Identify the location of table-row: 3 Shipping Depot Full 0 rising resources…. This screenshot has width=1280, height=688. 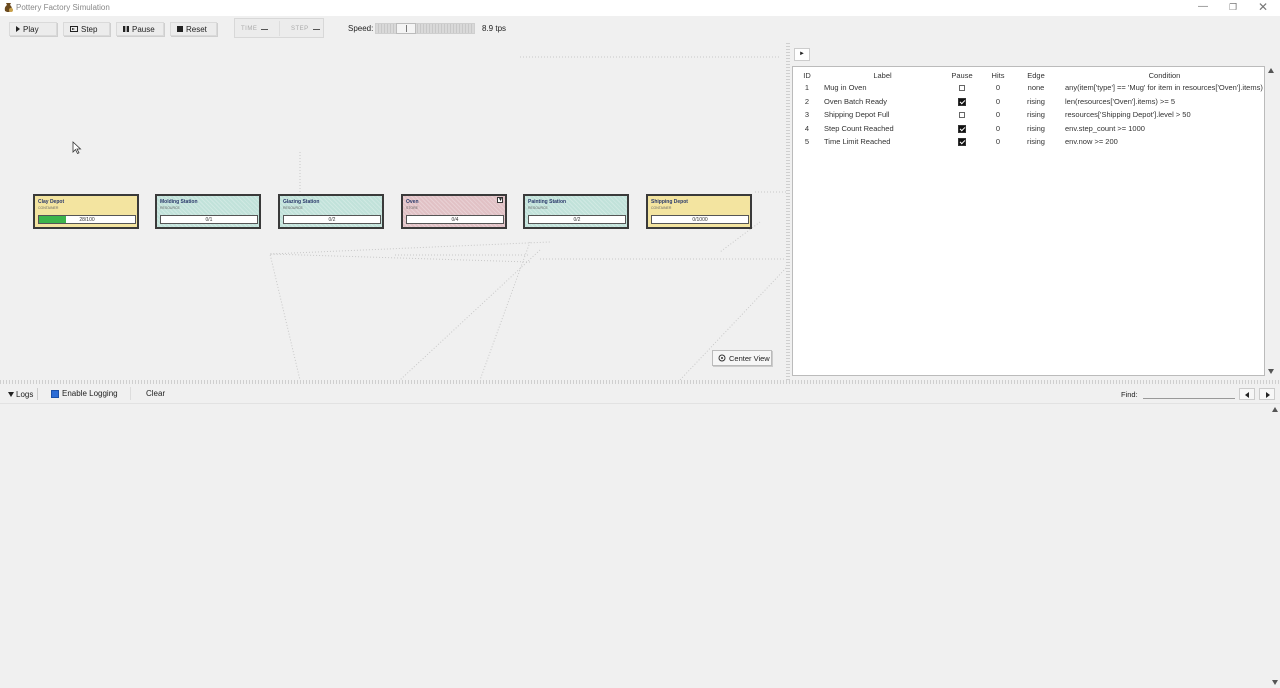
(1028, 115).